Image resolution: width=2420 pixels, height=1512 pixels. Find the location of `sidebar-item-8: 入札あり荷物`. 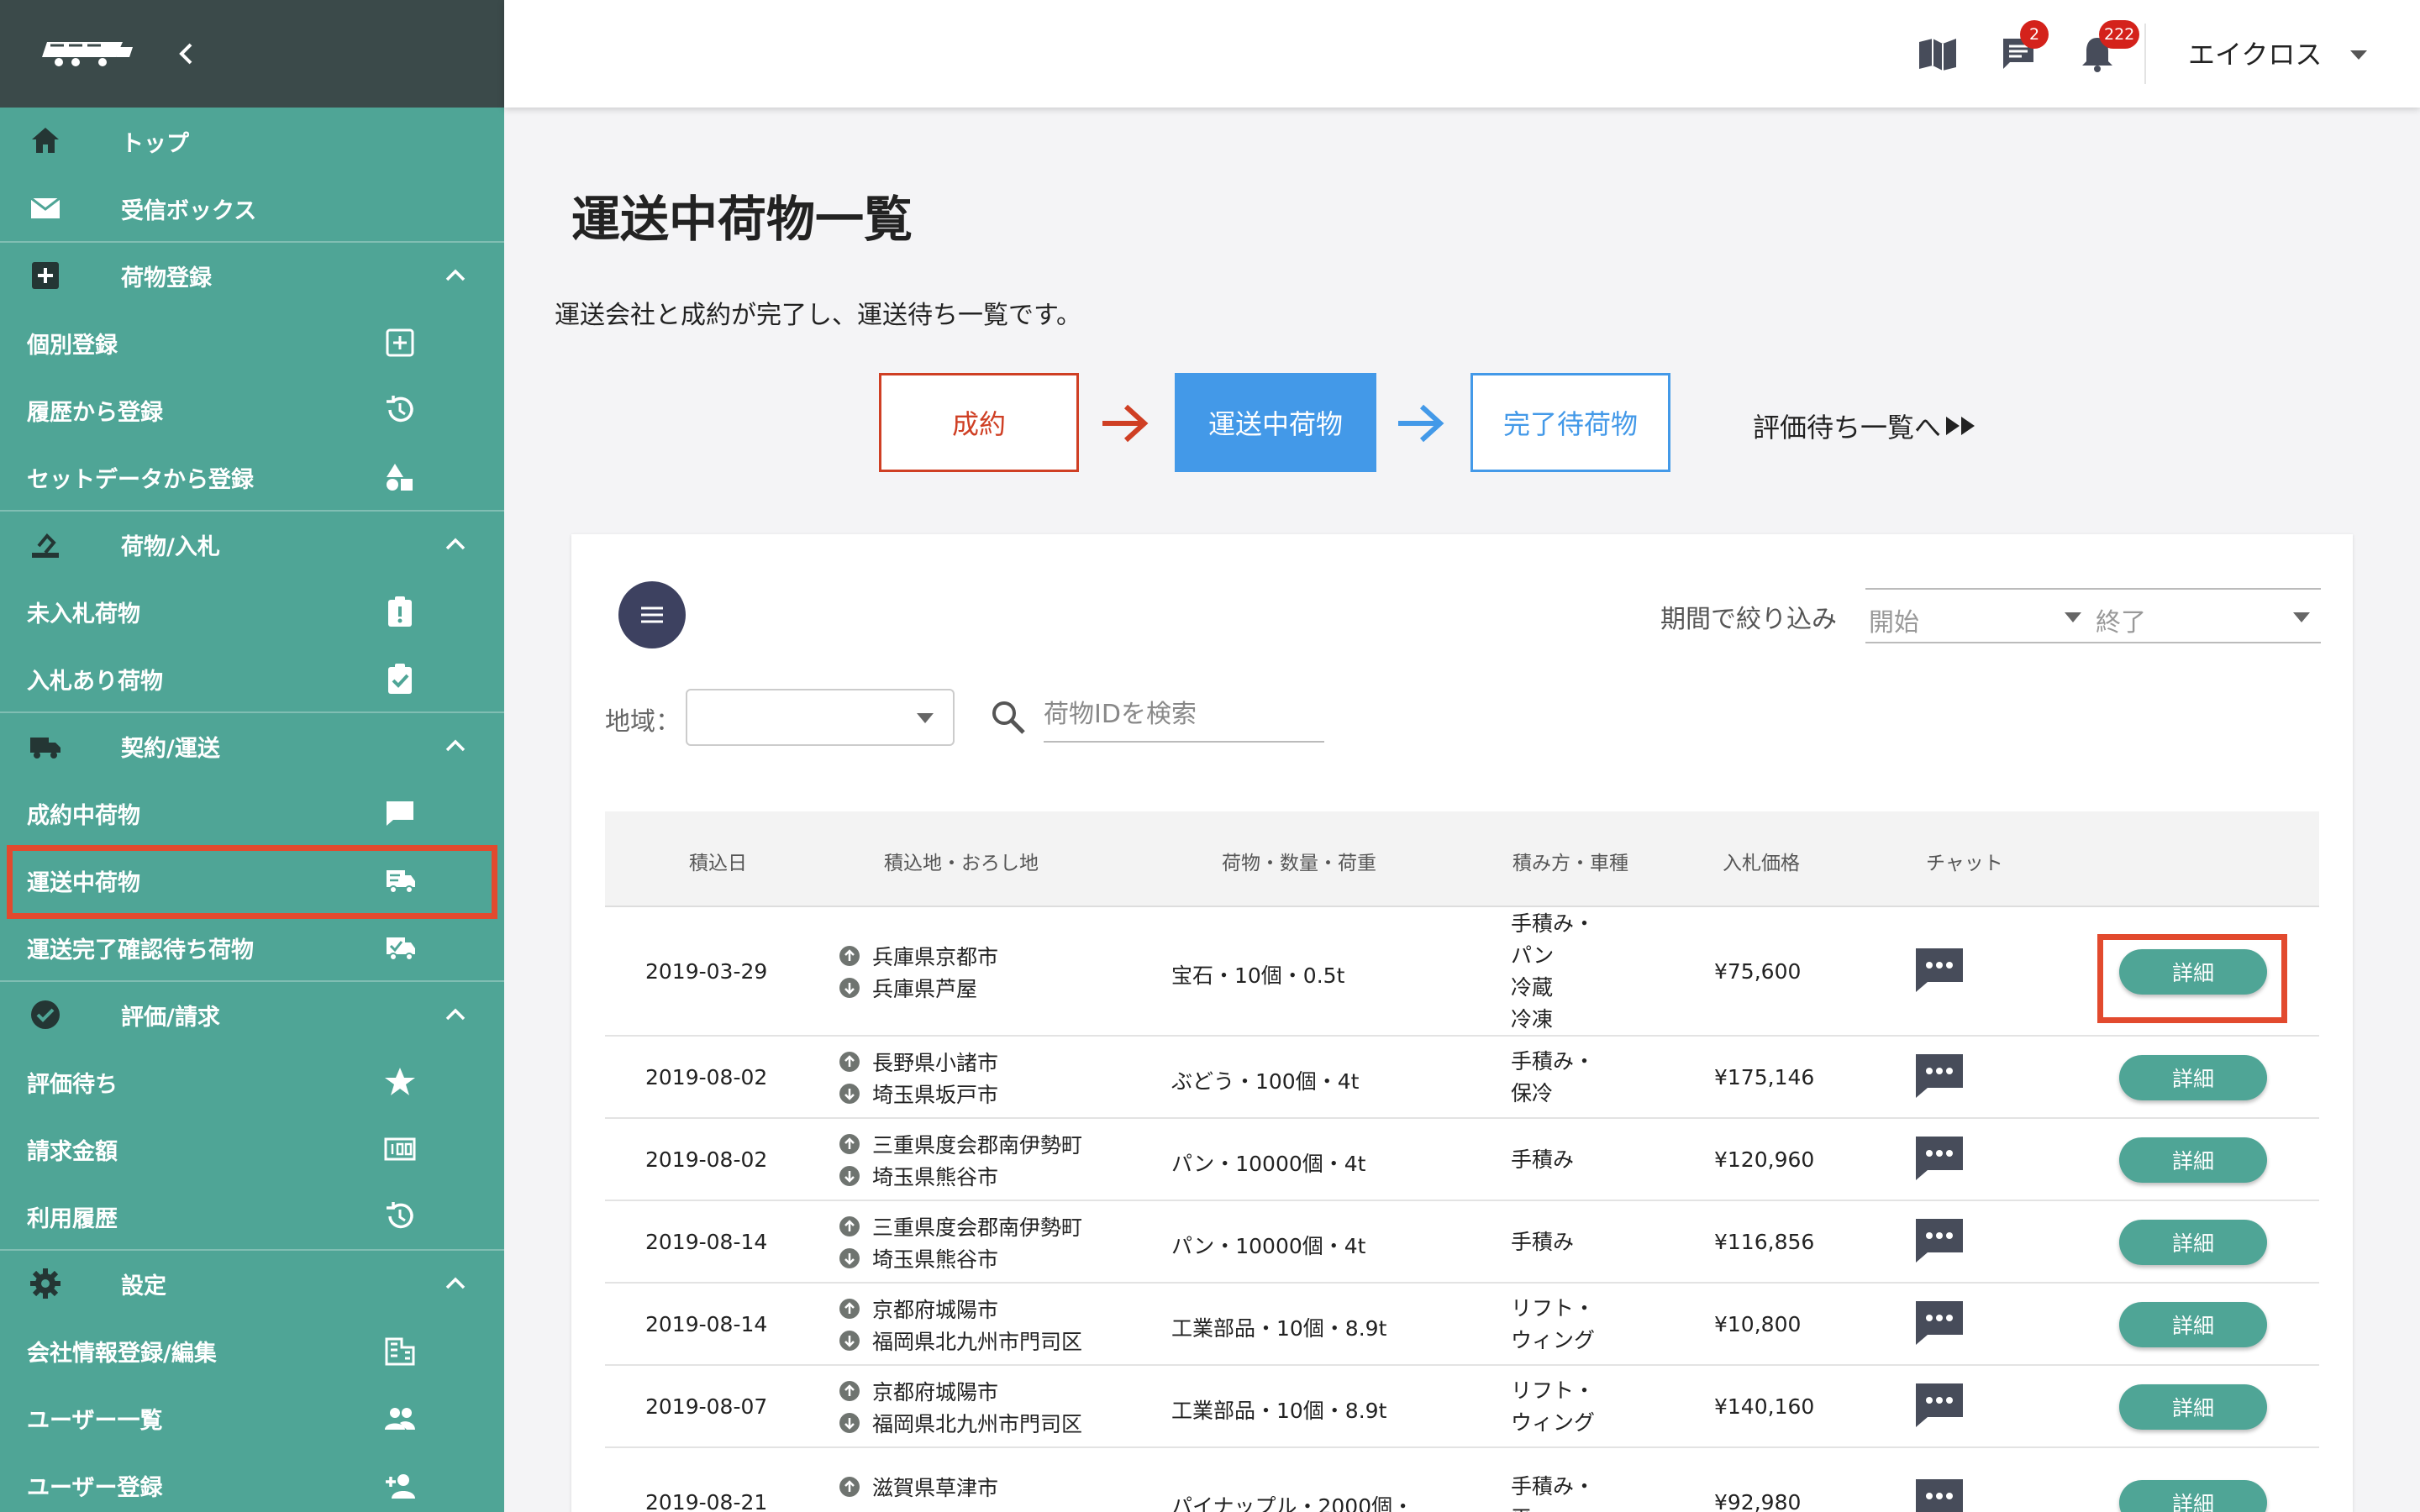

sidebar-item-8: 入札あり荷物 is located at coordinates (252, 678).